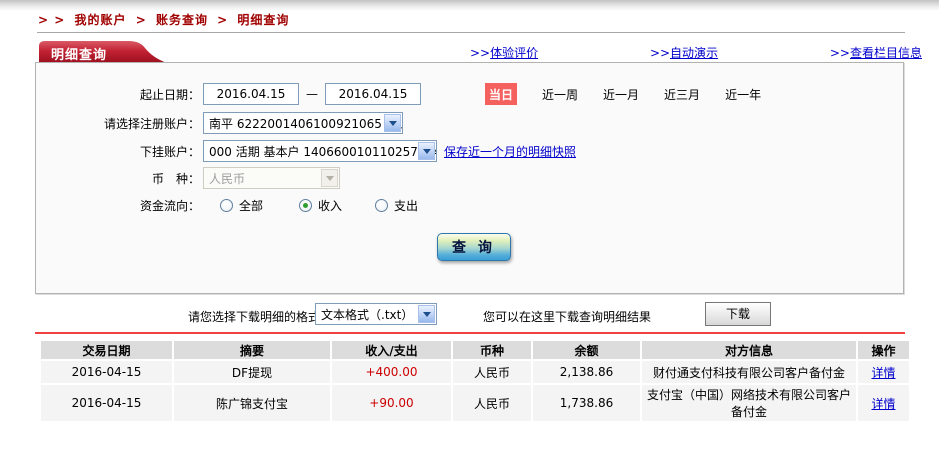 The height and width of the screenshot is (459, 939). Describe the element at coordinates (227, 178) in the screenshot. I see `currency-select-value: 人民币` at that location.